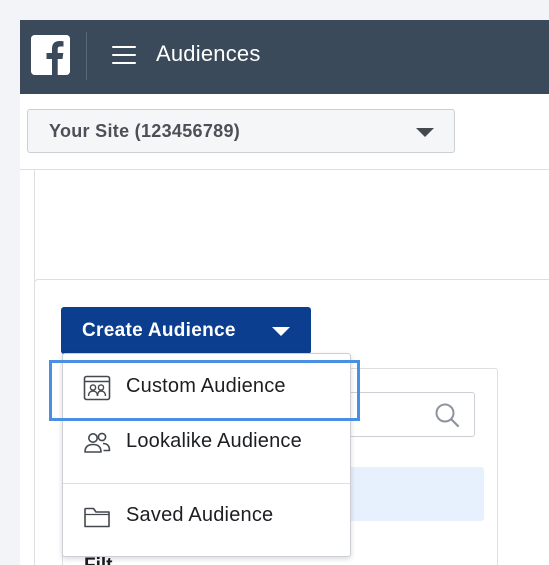 Image resolution: width=549 pixels, height=565 pixels. I want to click on menu-divider, so click(206, 483).